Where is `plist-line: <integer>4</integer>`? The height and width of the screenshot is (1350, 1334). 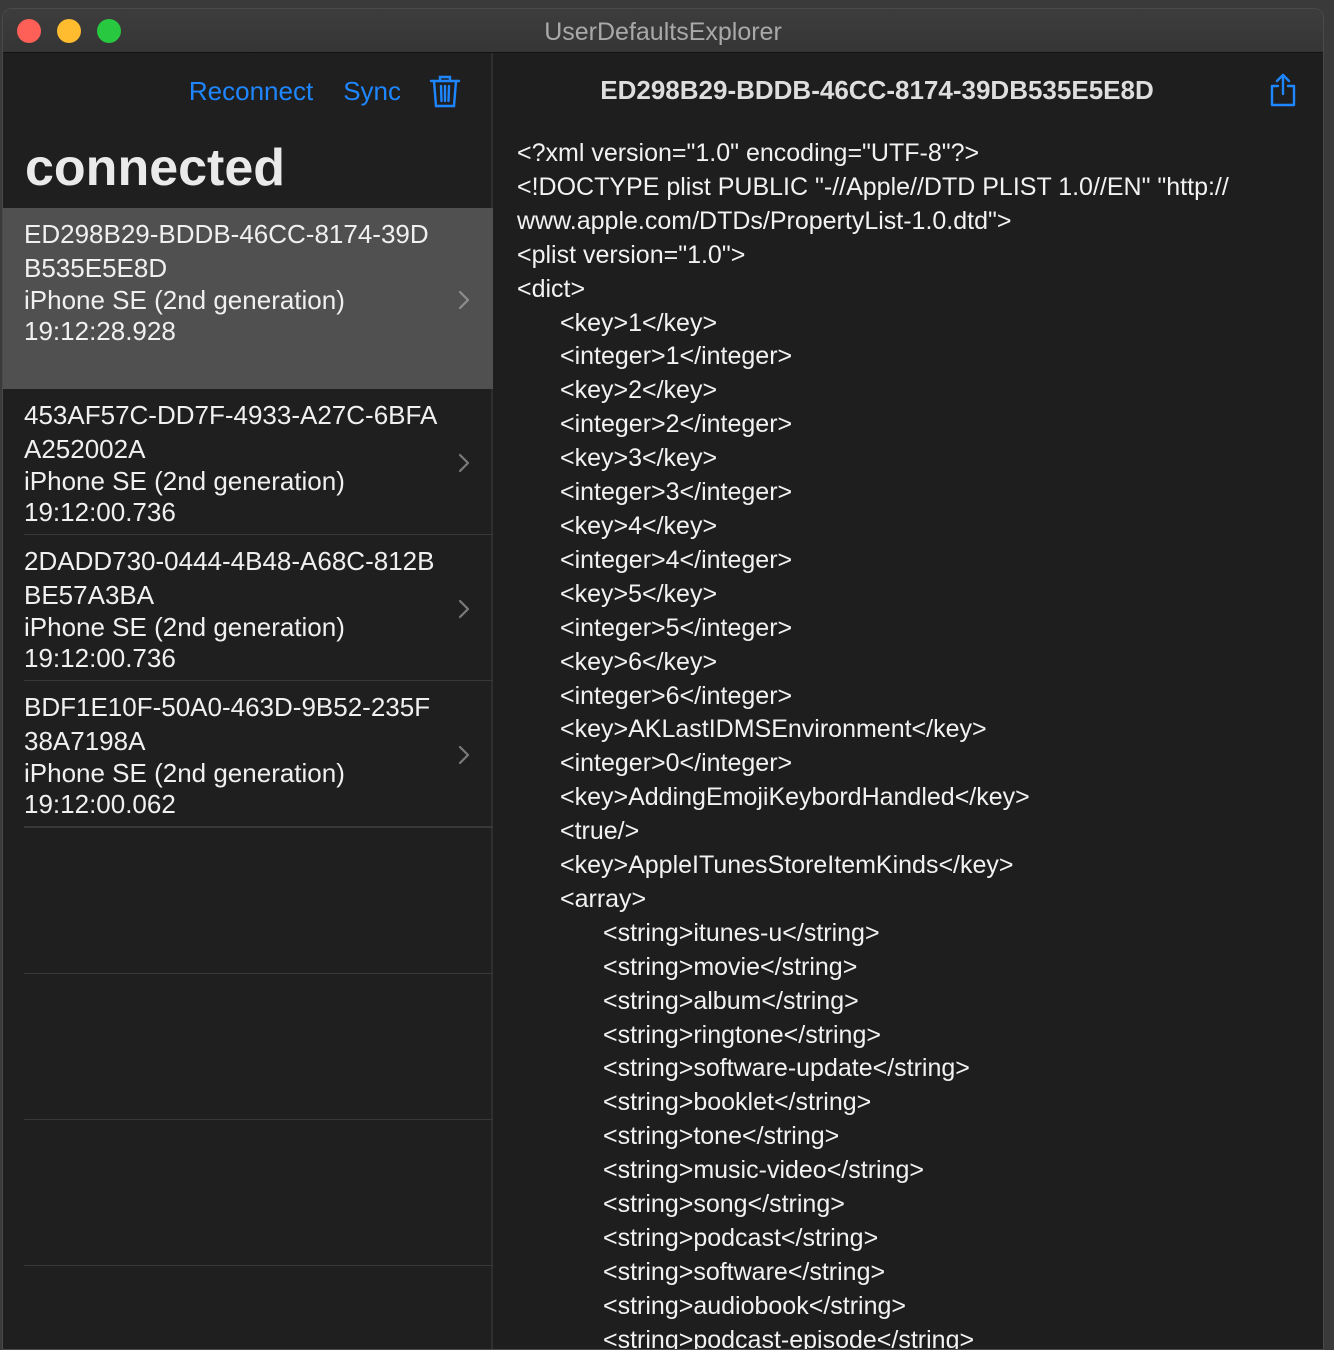 plist-line: <integer>4</integer> is located at coordinates (676, 559).